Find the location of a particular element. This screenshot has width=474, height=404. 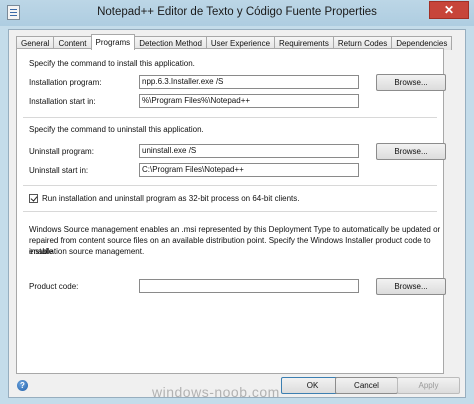

source-management-text-line3: installation source management. is located at coordinates (87, 251).